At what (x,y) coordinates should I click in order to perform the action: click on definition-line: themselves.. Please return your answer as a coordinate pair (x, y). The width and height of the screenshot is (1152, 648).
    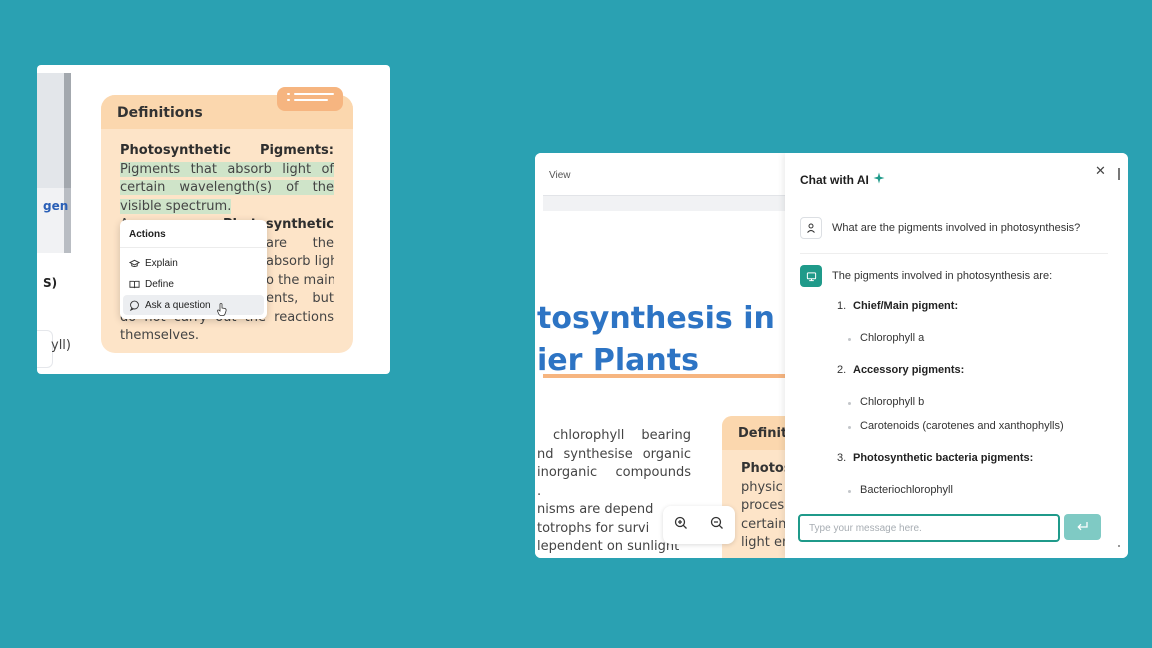
    Looking at the image, I should click on (159, 335).